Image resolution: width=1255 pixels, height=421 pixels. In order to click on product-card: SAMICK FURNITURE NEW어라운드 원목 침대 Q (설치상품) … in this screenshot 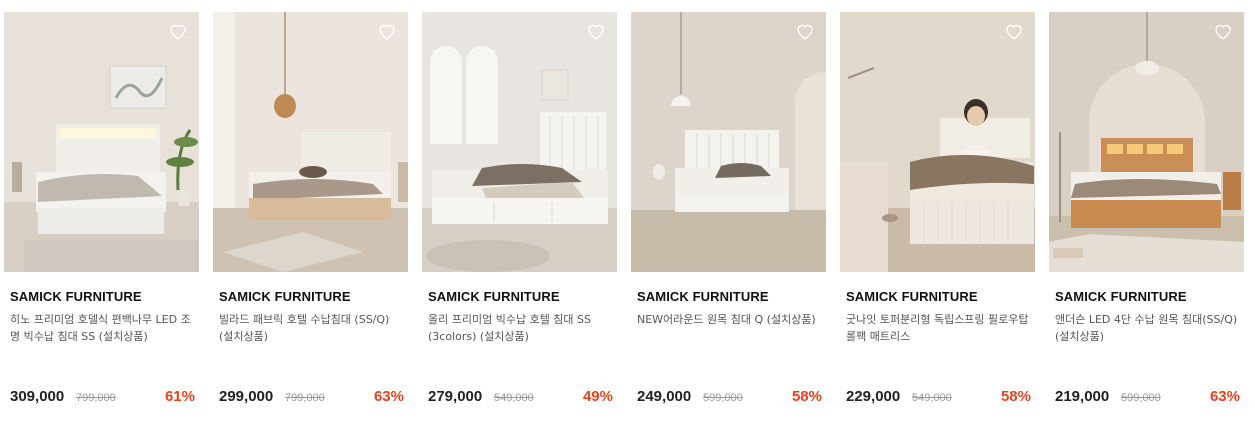, I will do `click(728, 212)`.